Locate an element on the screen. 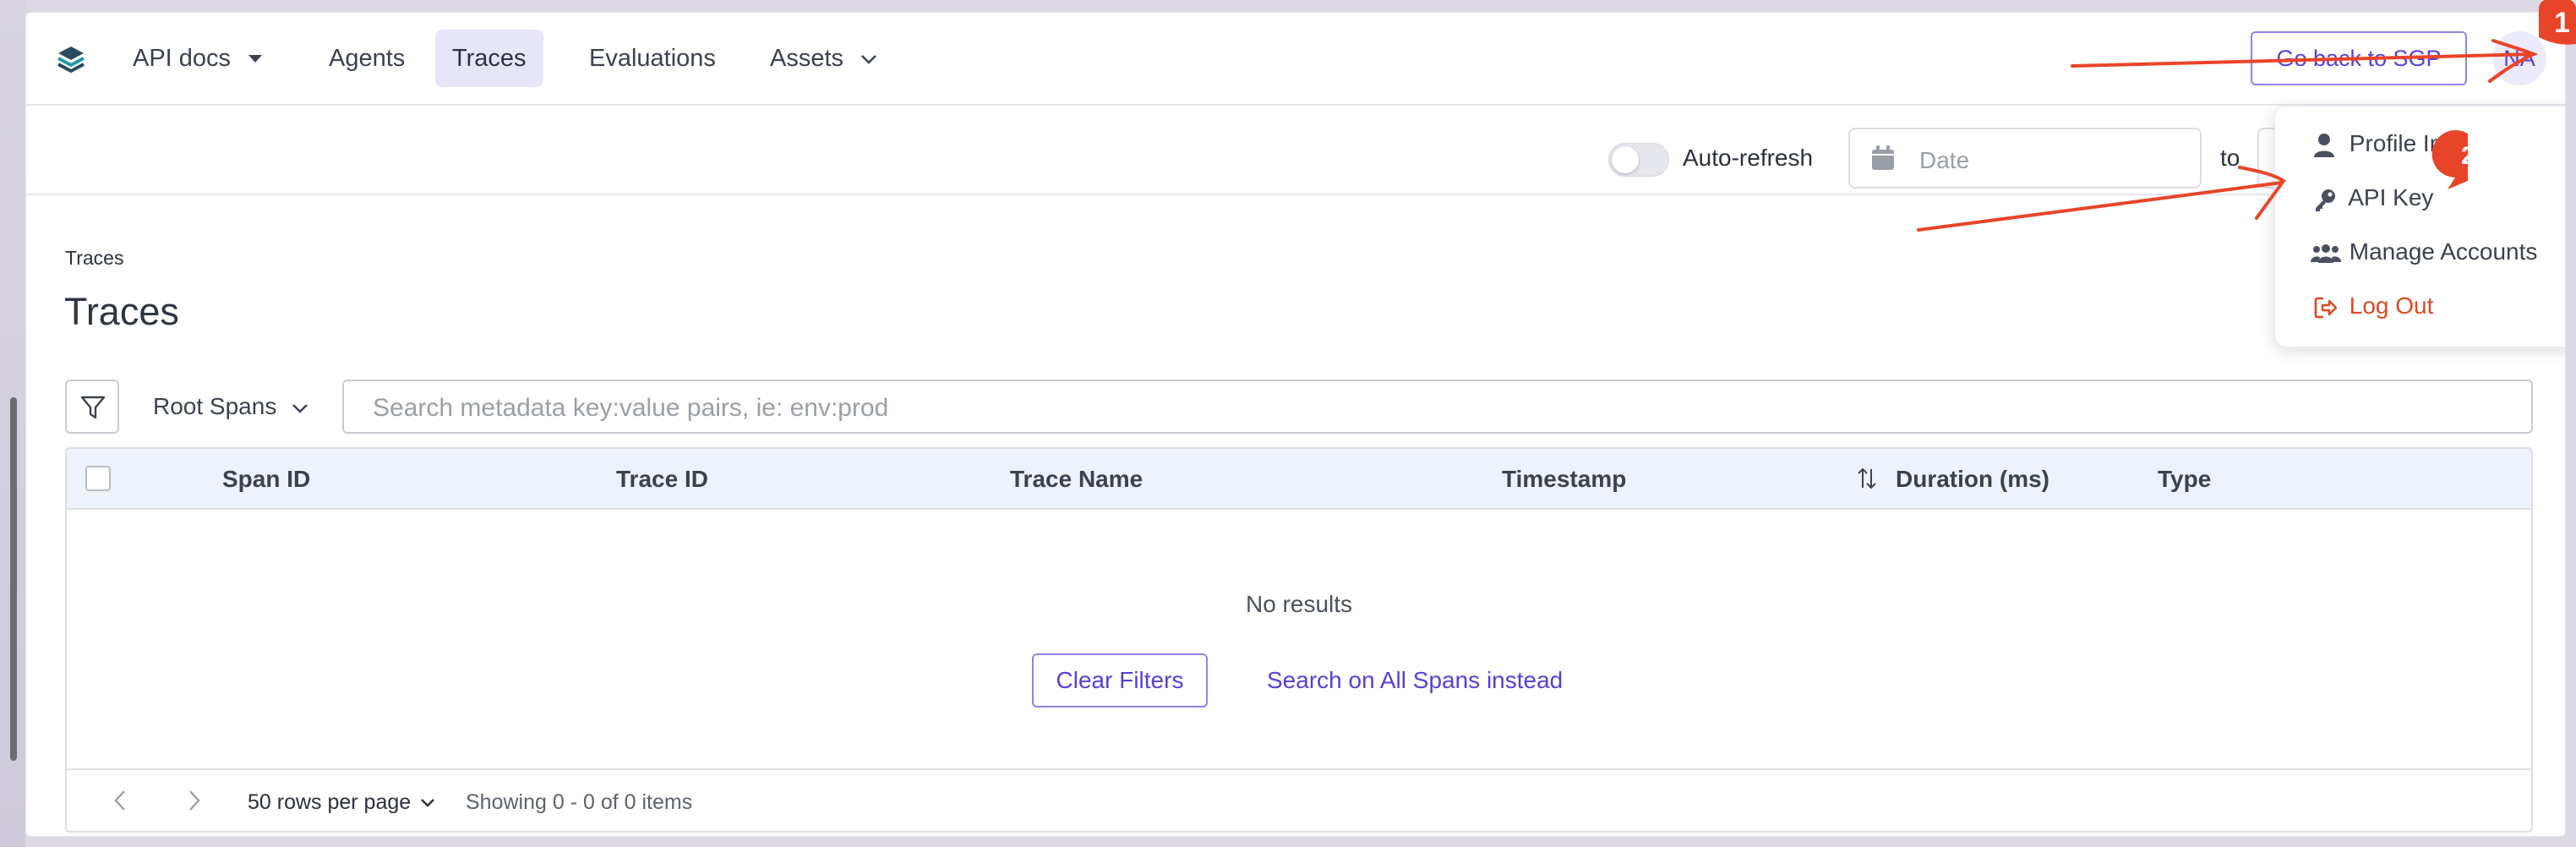 The height and width of the screenshot is (847, 2576). annotation-badge-2-label: 2 is located at coordinates (2468, 156).